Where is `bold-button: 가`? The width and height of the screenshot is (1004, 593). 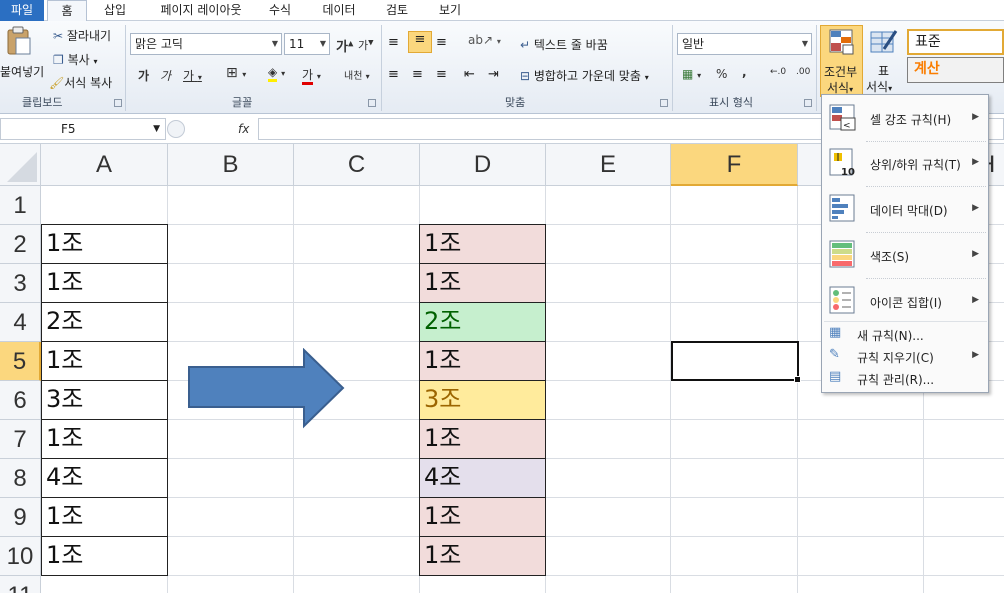
bold-button: 가 is located at coordinates (143, 75).